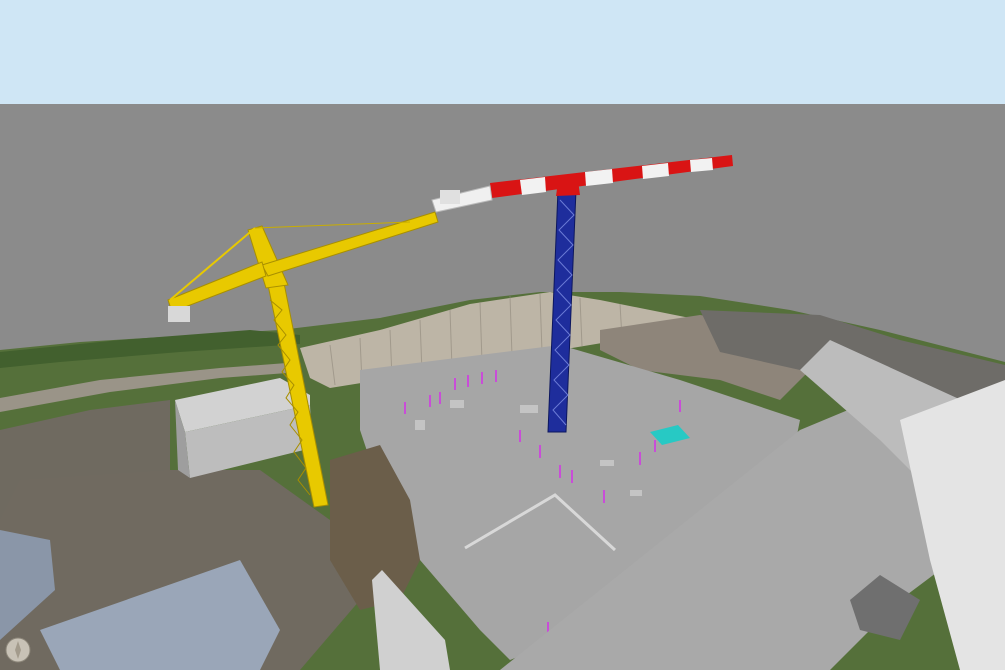 Image resolution: width=1005 pixels, height=670 pixels. Describe the element at coordinates (18, 650) in the screenshot. I see `view-cube` at that location.